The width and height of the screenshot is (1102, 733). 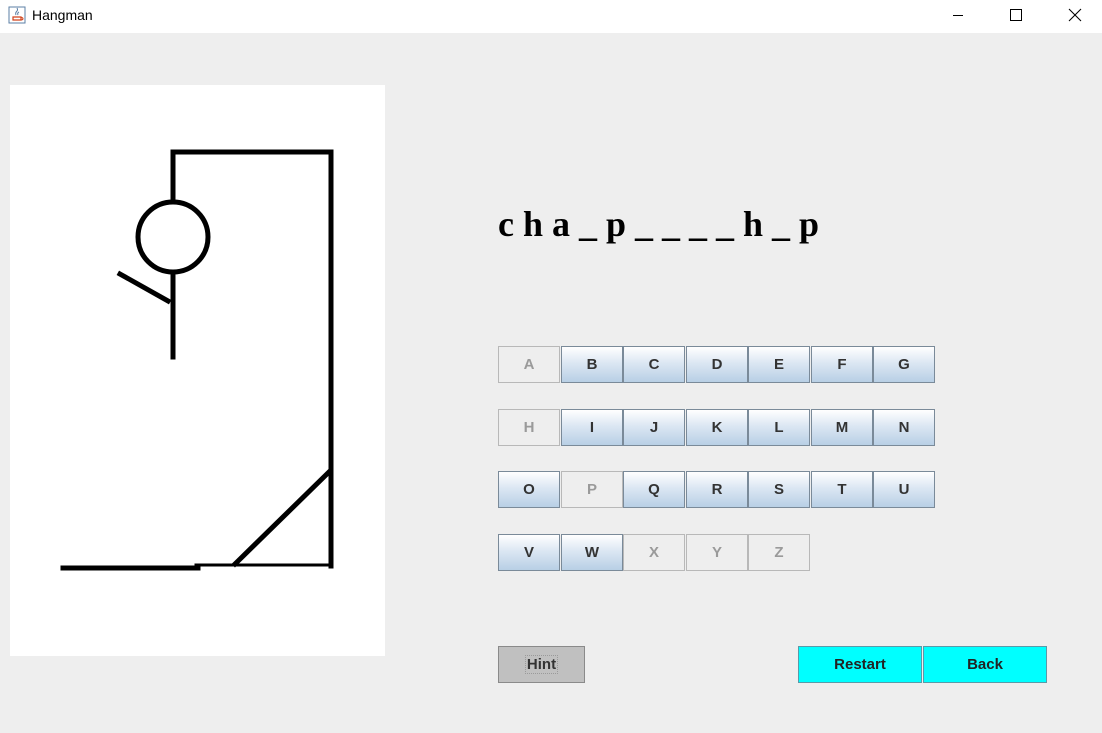 What do you see at coordinates (654, 552) in the screenshot?
I see `letter-button-x: X` at bounding box center [654, 552].